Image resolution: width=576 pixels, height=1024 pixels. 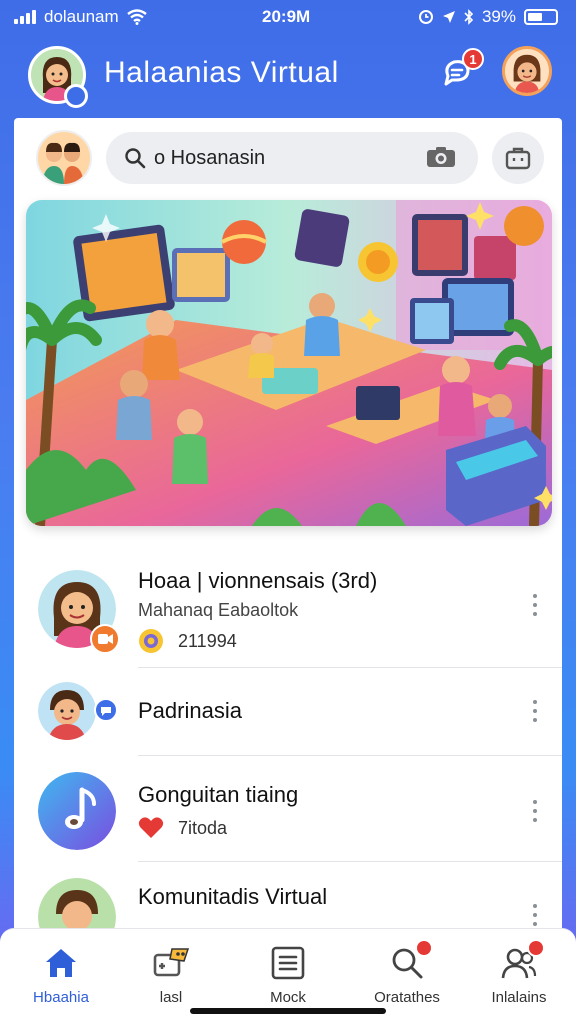 I want to click on heart-icon, so click(x=151, y=827).